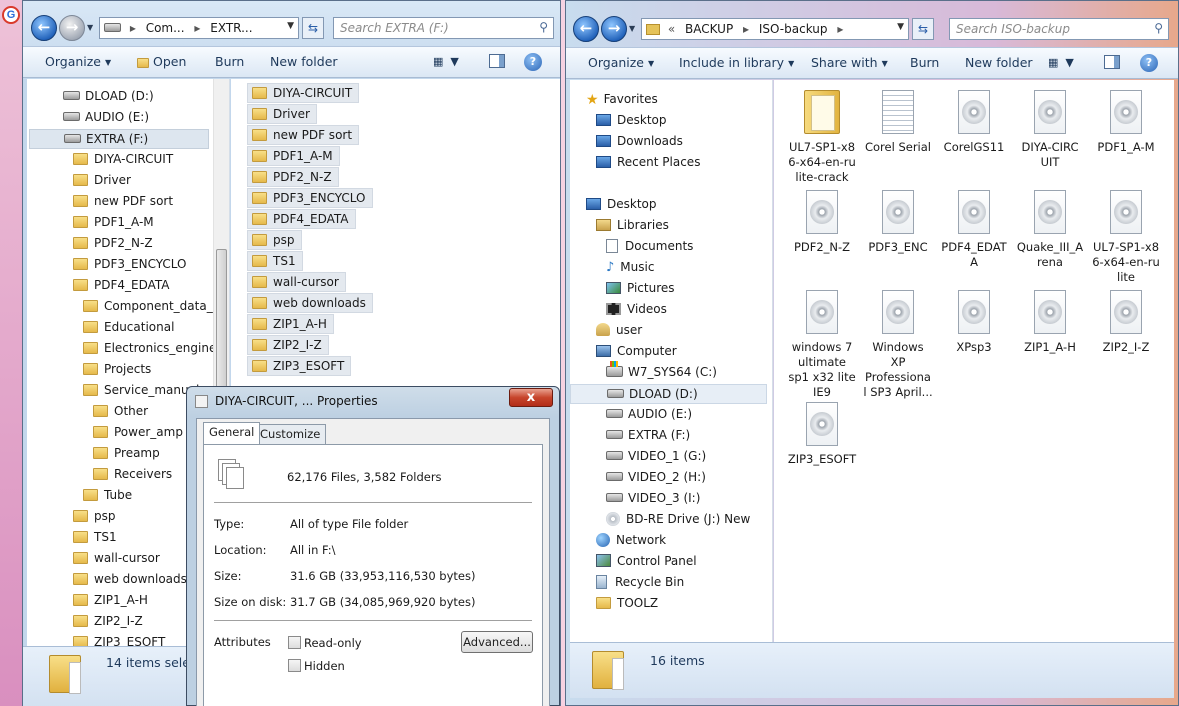 The width and height of the screenshot is (1179, 706). Describe the element at coordinates (107, 265) in the screenshot. I see `tree-item-pdf3-encyclo: PDF3_ENCYCLO` at that location.